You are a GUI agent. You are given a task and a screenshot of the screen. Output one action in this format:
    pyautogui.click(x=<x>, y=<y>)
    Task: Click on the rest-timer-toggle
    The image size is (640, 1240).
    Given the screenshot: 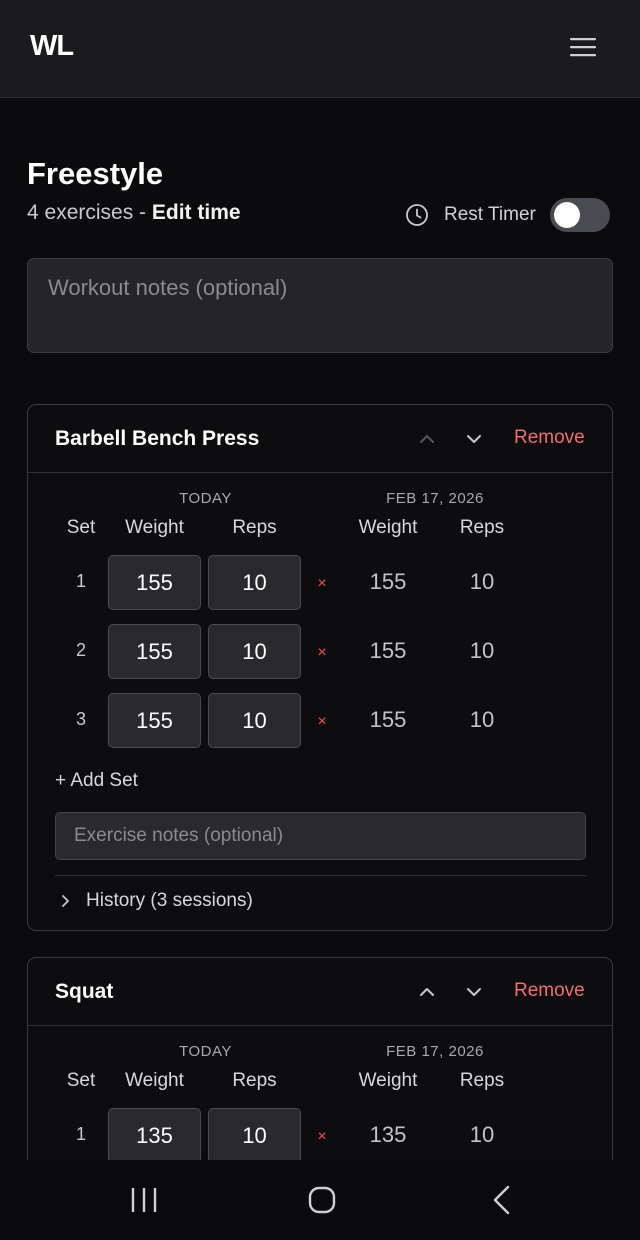 What is the action you would take?
    pyautogui.click(x=579, y=215)
    